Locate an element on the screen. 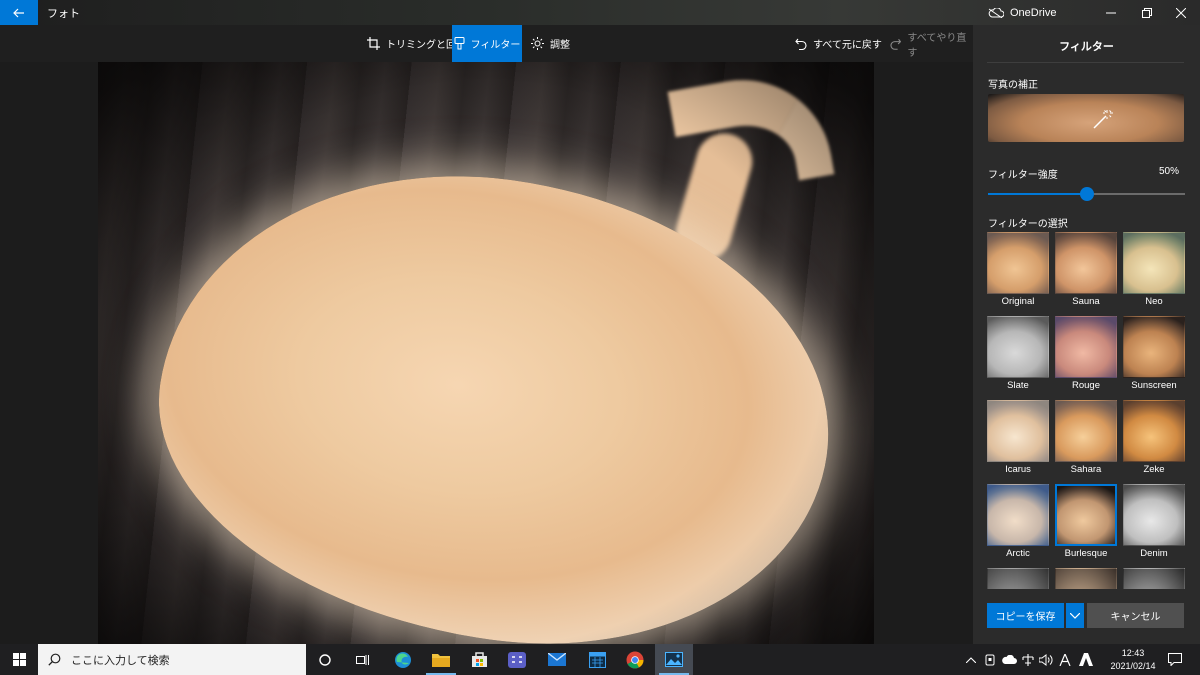 This screenshot has height=675, width=1200. notification-icon is located at coordinates (1175, 659).